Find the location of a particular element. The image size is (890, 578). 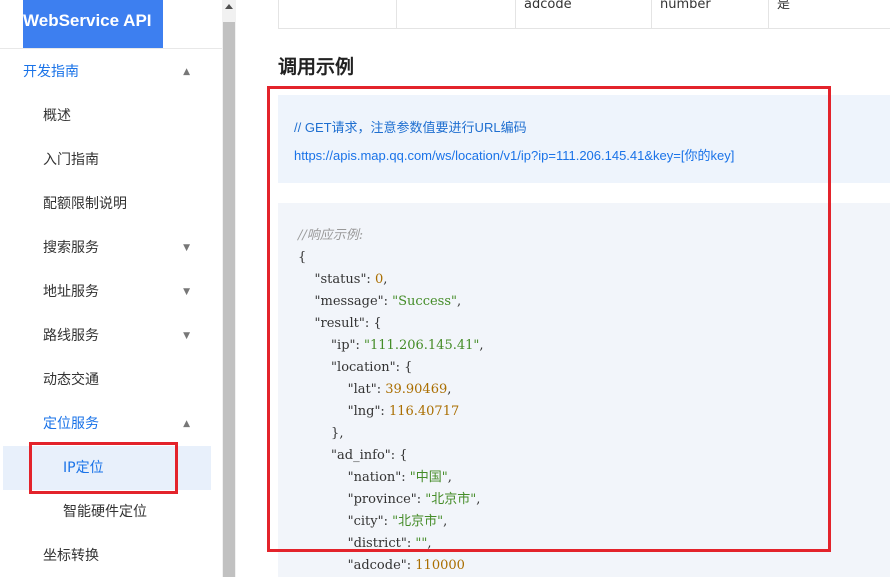

sidebar-item-ip-location: IP定位 is located at coordinates (107, 468).